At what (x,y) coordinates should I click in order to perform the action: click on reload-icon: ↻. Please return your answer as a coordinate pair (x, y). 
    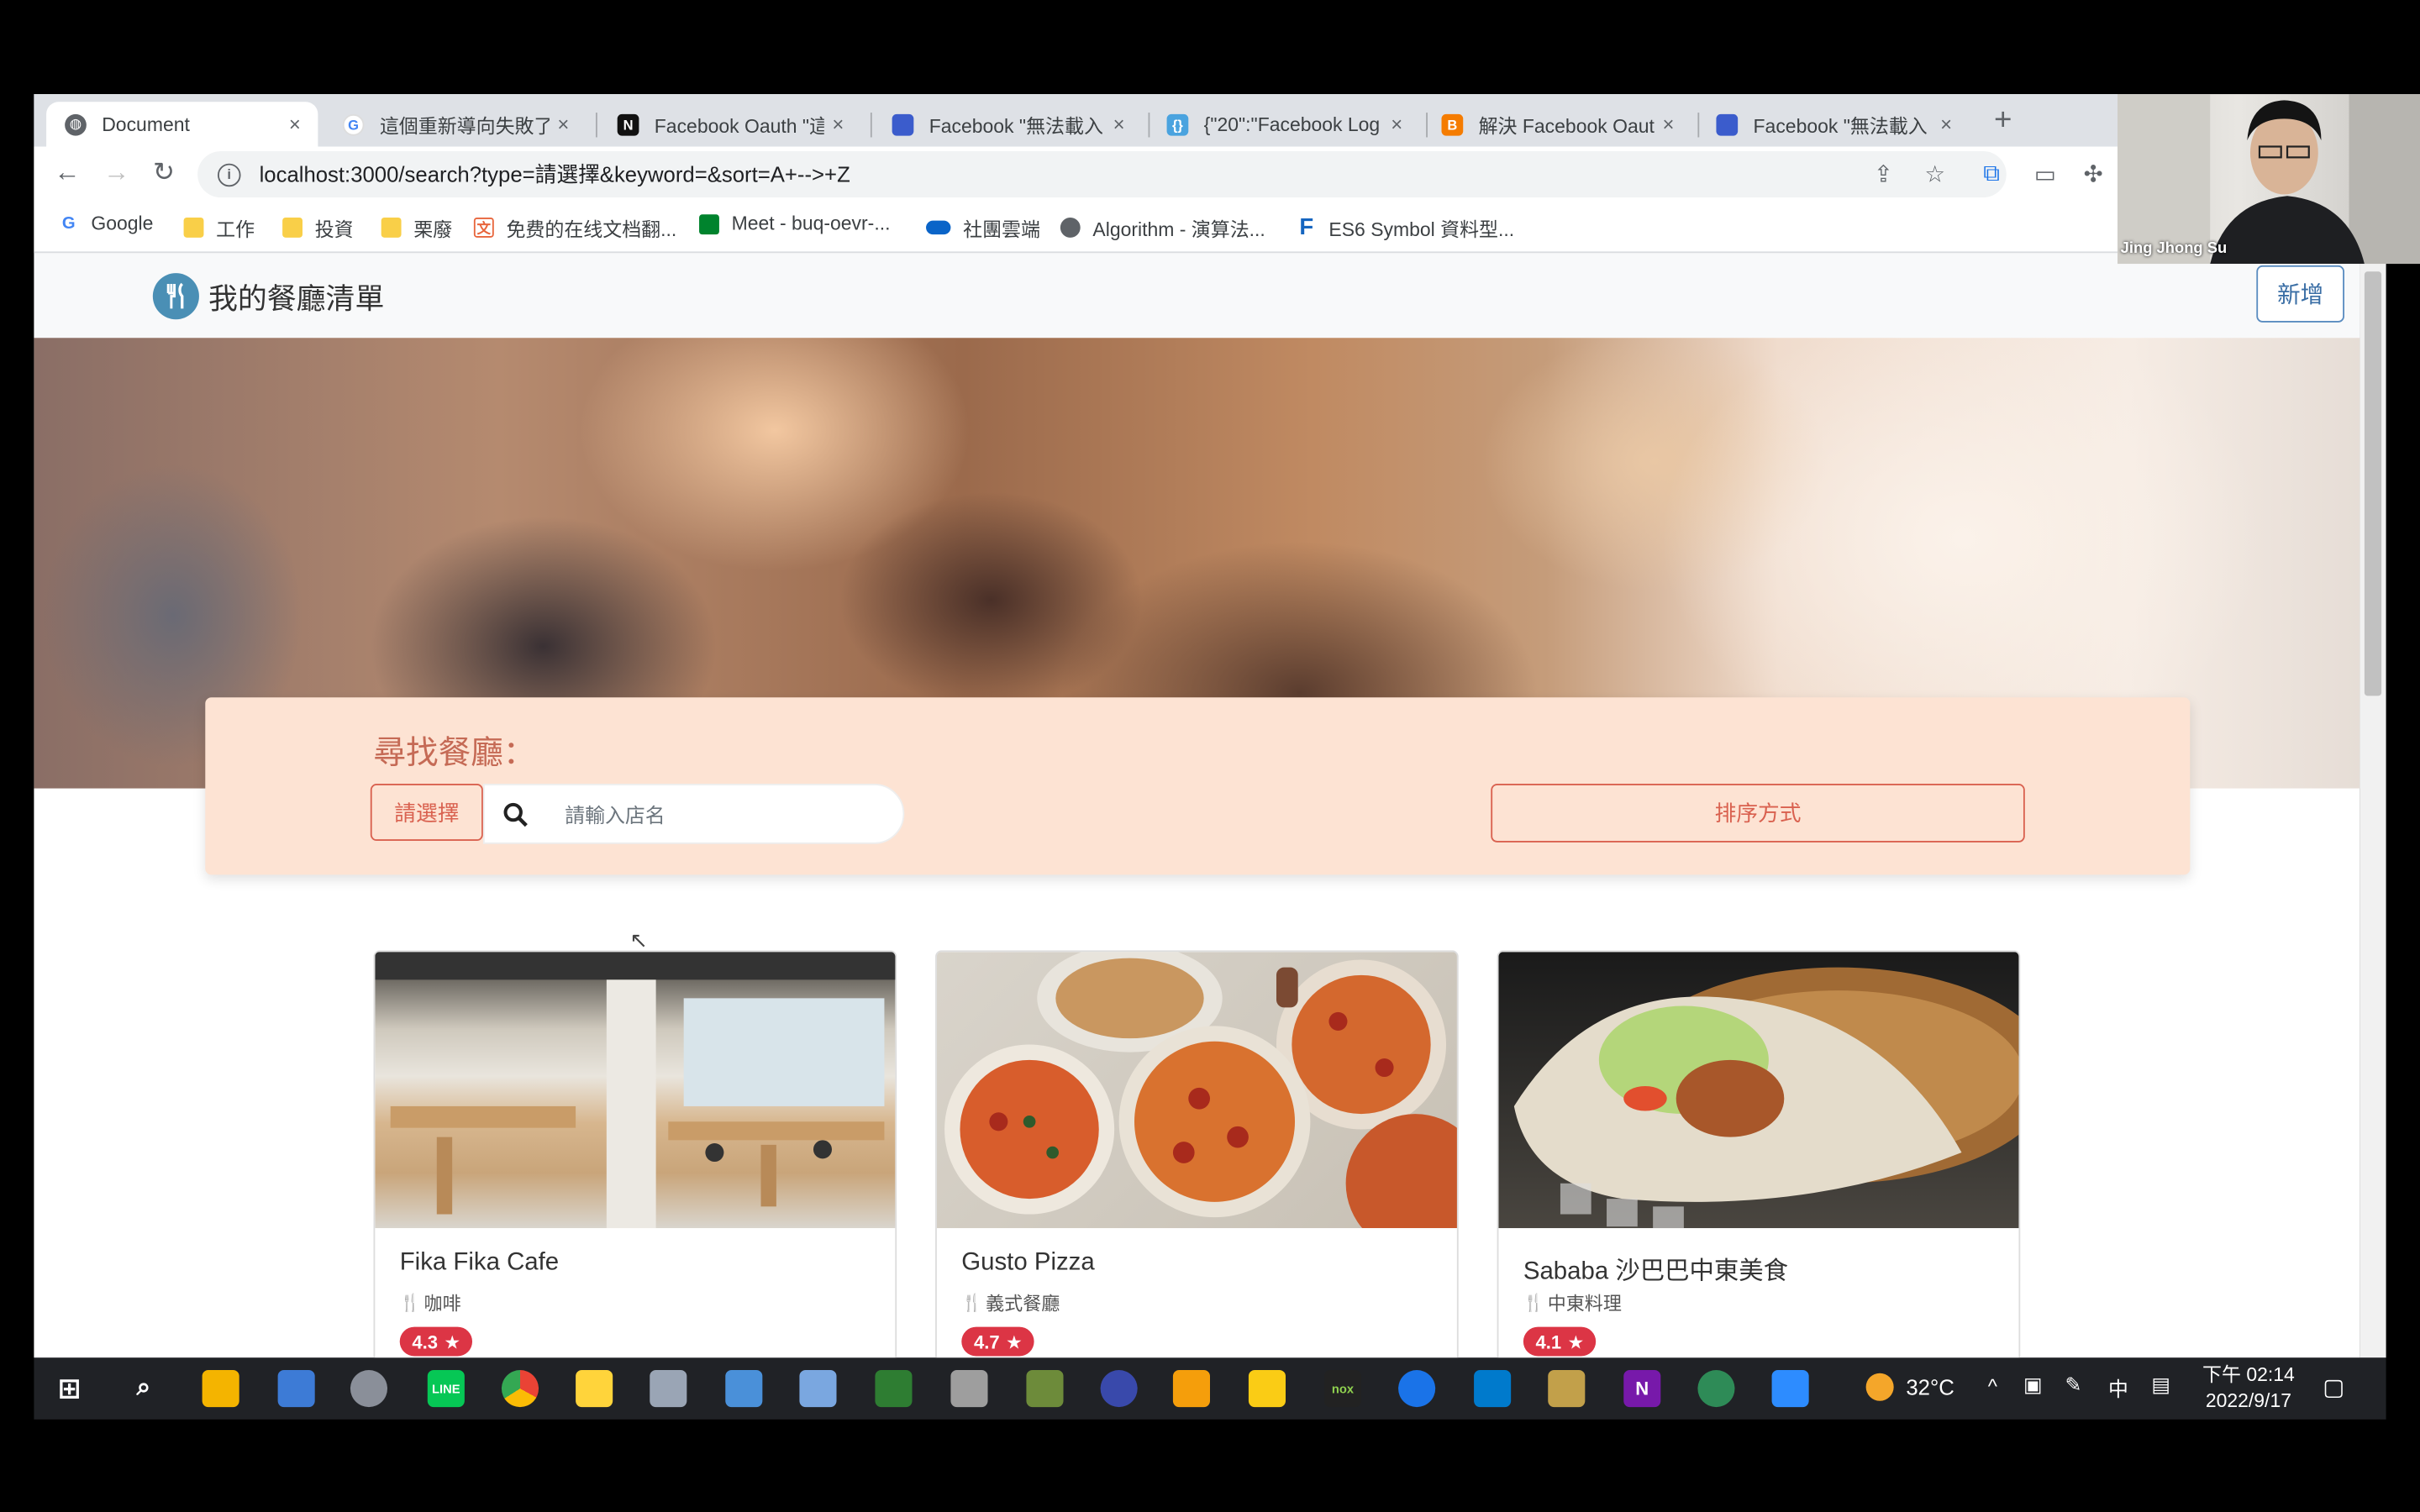
    Looking at the image, I should click on (164, 172).